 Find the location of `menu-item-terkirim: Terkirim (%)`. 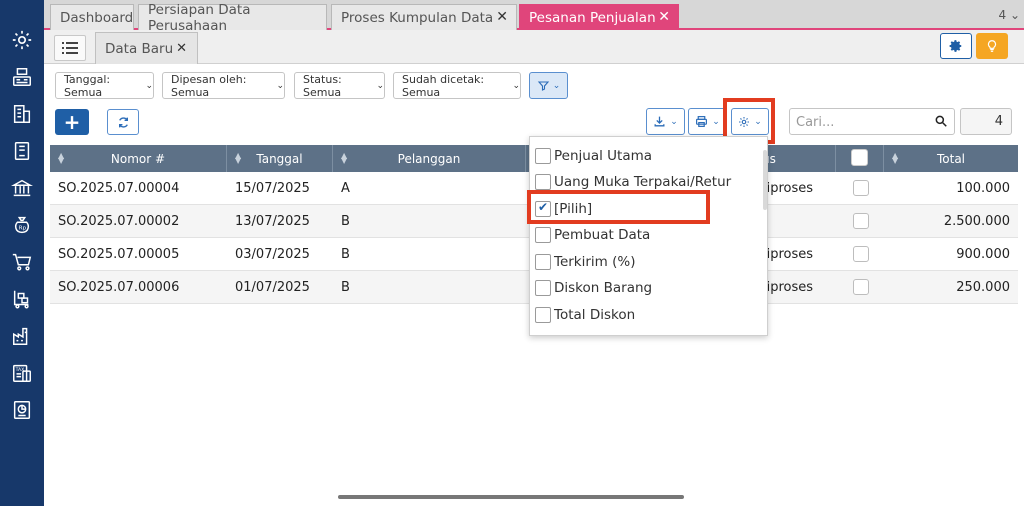

menu-item-terkirim: Terkirim (%) is located at coordinates (648, 262).